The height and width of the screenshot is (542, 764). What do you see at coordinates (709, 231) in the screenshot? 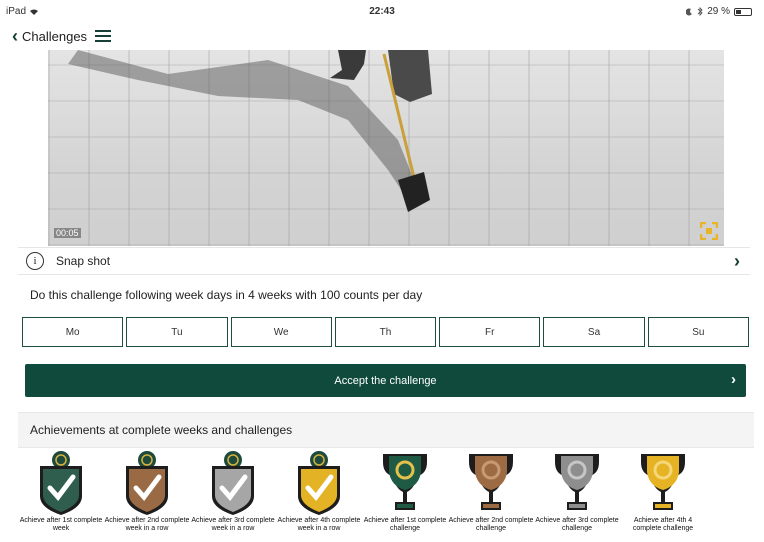
I see `fullscreen-icon` at bounding box center [709, 231].